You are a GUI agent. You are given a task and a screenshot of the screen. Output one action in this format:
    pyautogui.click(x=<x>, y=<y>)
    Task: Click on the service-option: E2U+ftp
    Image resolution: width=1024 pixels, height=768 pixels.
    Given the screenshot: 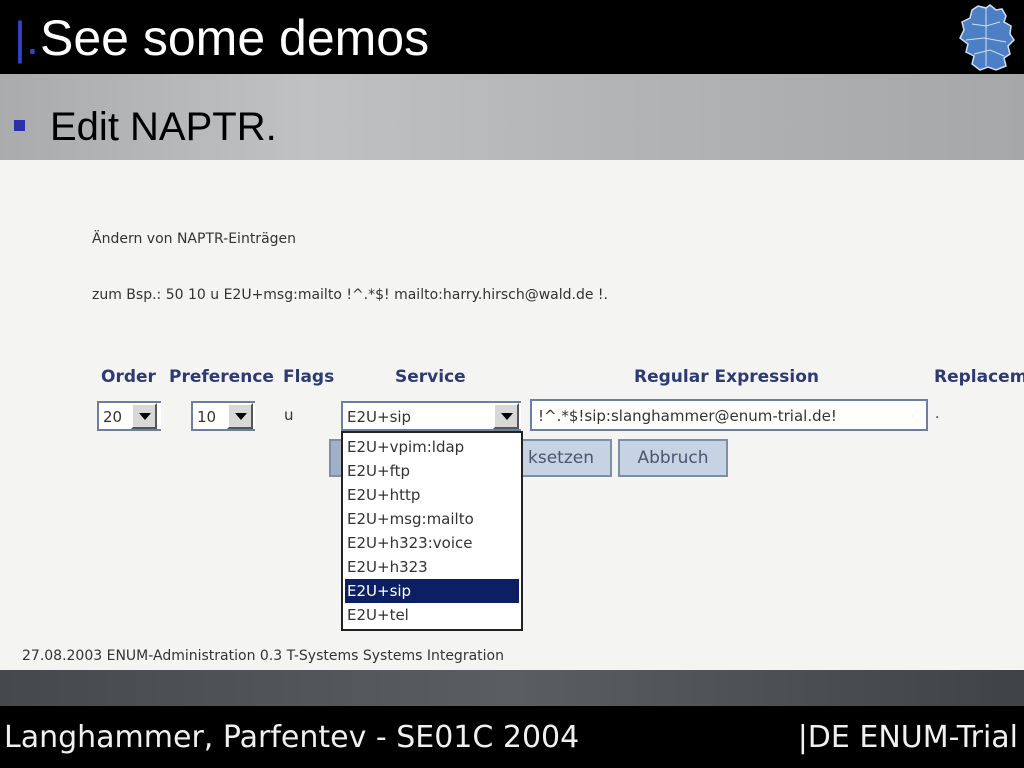 What is the action you would take?
    pyautogui.click(x=432, y=471)
    